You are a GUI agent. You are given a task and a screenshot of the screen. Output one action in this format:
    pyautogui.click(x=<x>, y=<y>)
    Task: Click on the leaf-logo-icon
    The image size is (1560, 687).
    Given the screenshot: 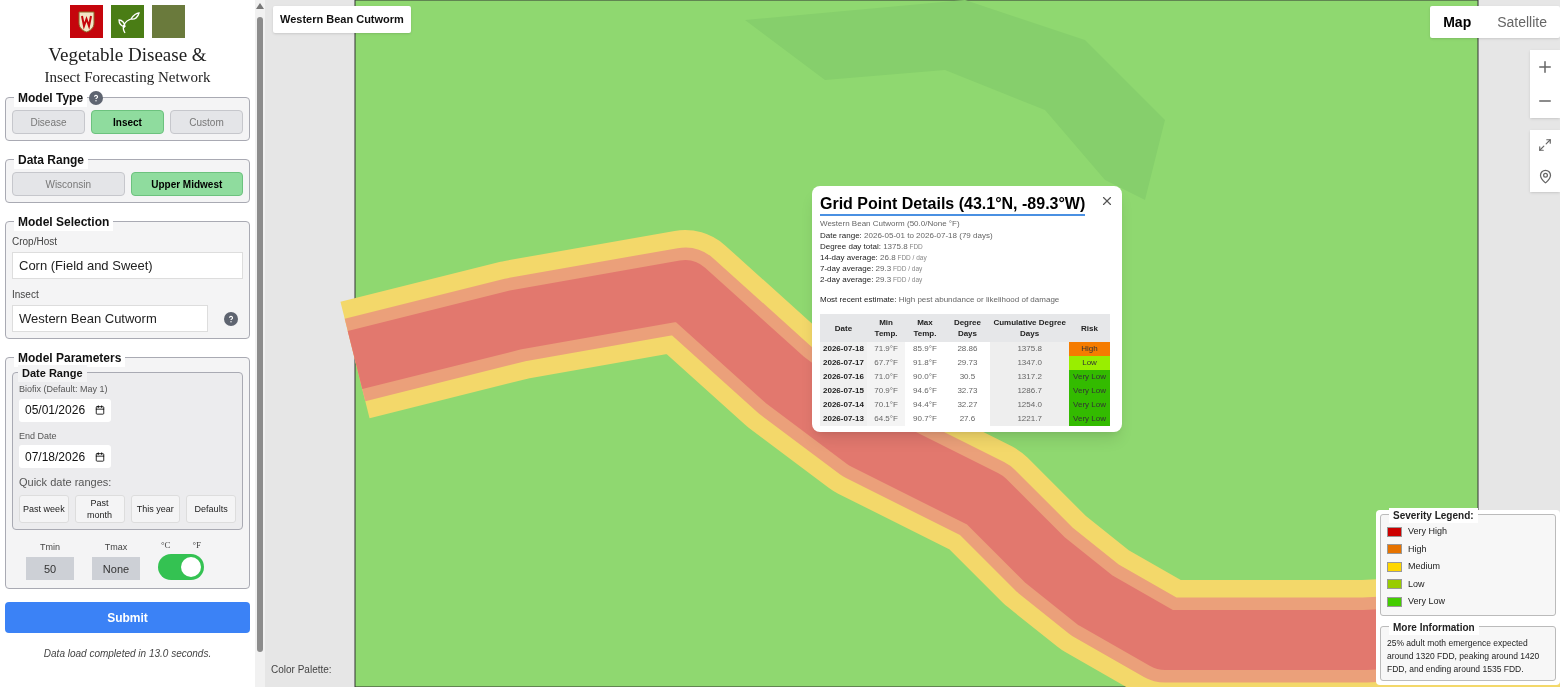 What is the action you would take?
    pyautogui.click(x=127, y=21)
    